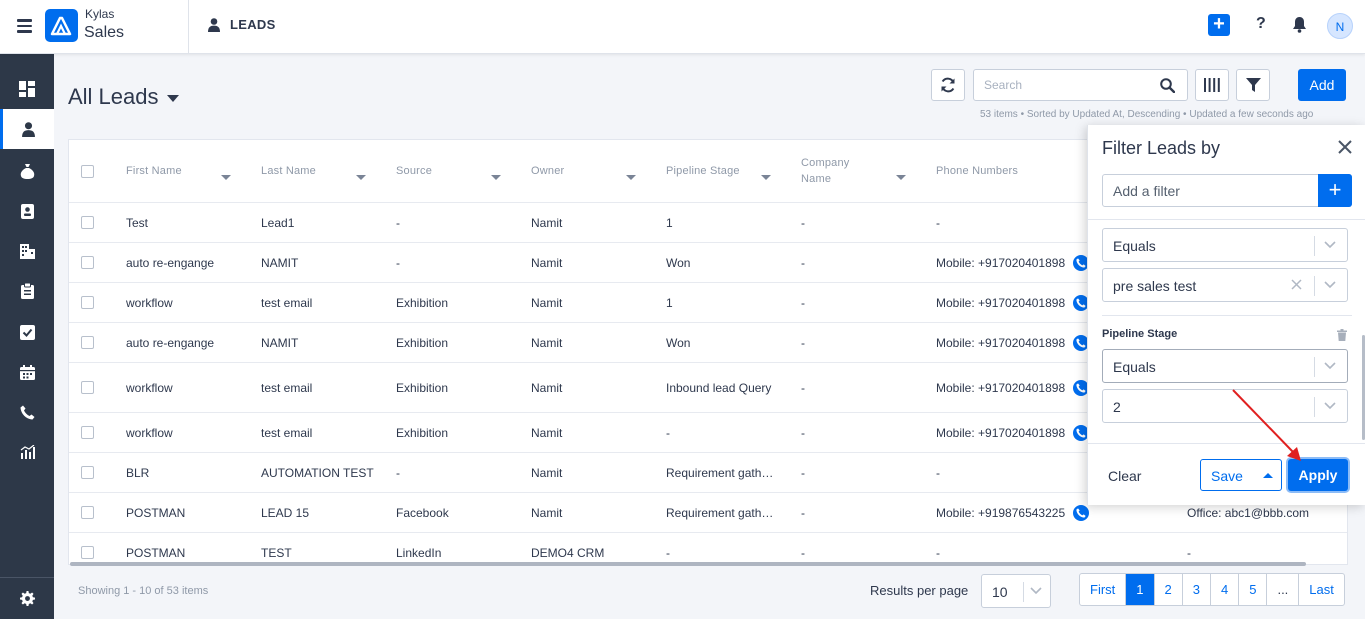 The image size is (1365, 619). What do you see at coordinates (138, 472) in the screenshot?
I see `cell-text: BLR` at bounding box center [138, 472].